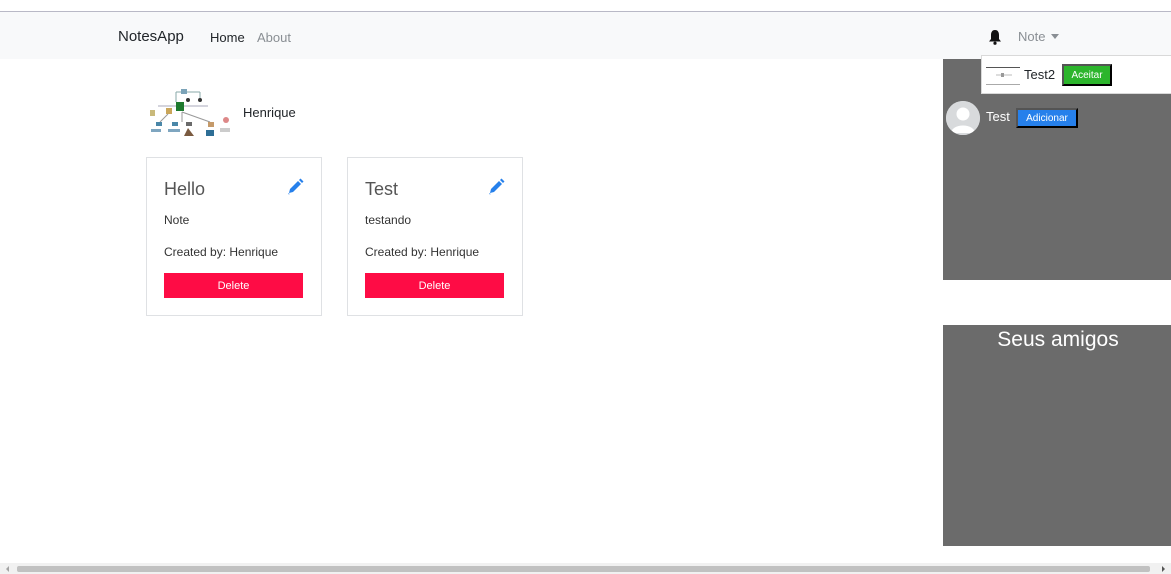  What do you see at coordinates (1040, 74) in the screenshot?
I see `notification-name: Test2` at bounding box center [1040, 74].